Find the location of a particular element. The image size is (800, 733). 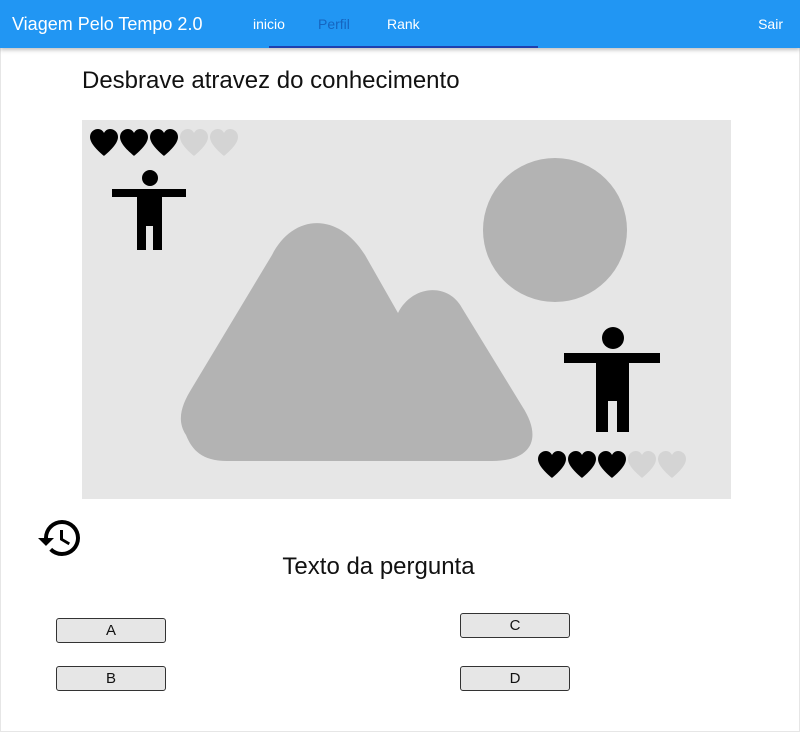

nav-tab-perfil: Perfil is located at coordinates (334, 24).